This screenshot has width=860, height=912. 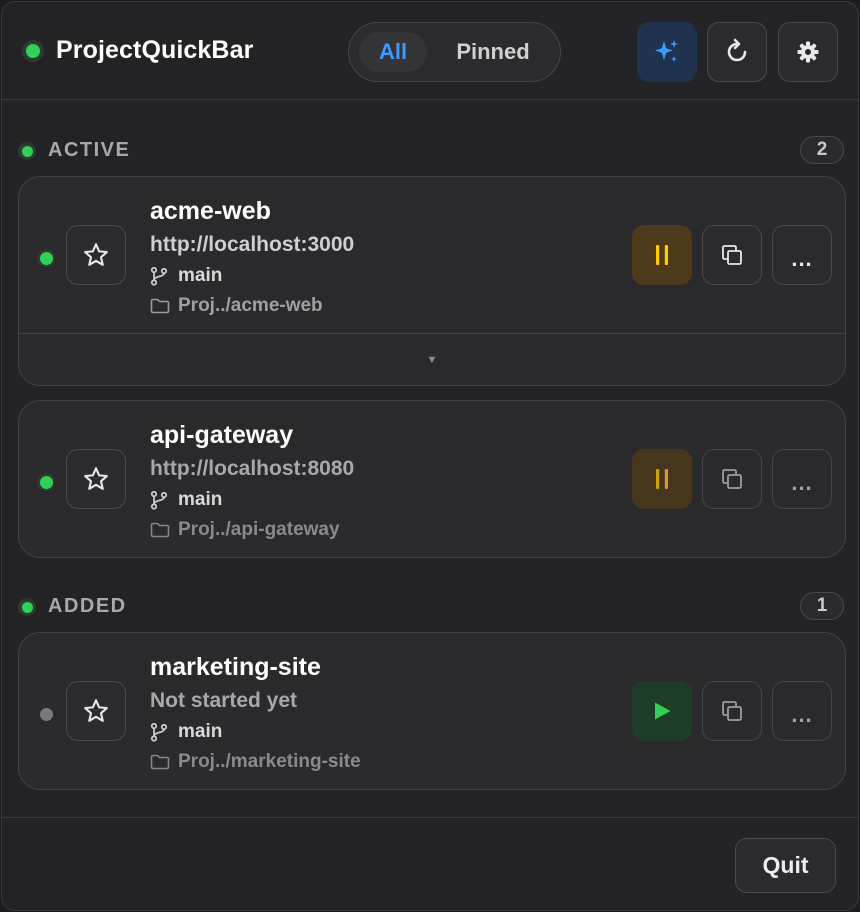 I want to click on footer: Quit, so click(x=430, y=863).